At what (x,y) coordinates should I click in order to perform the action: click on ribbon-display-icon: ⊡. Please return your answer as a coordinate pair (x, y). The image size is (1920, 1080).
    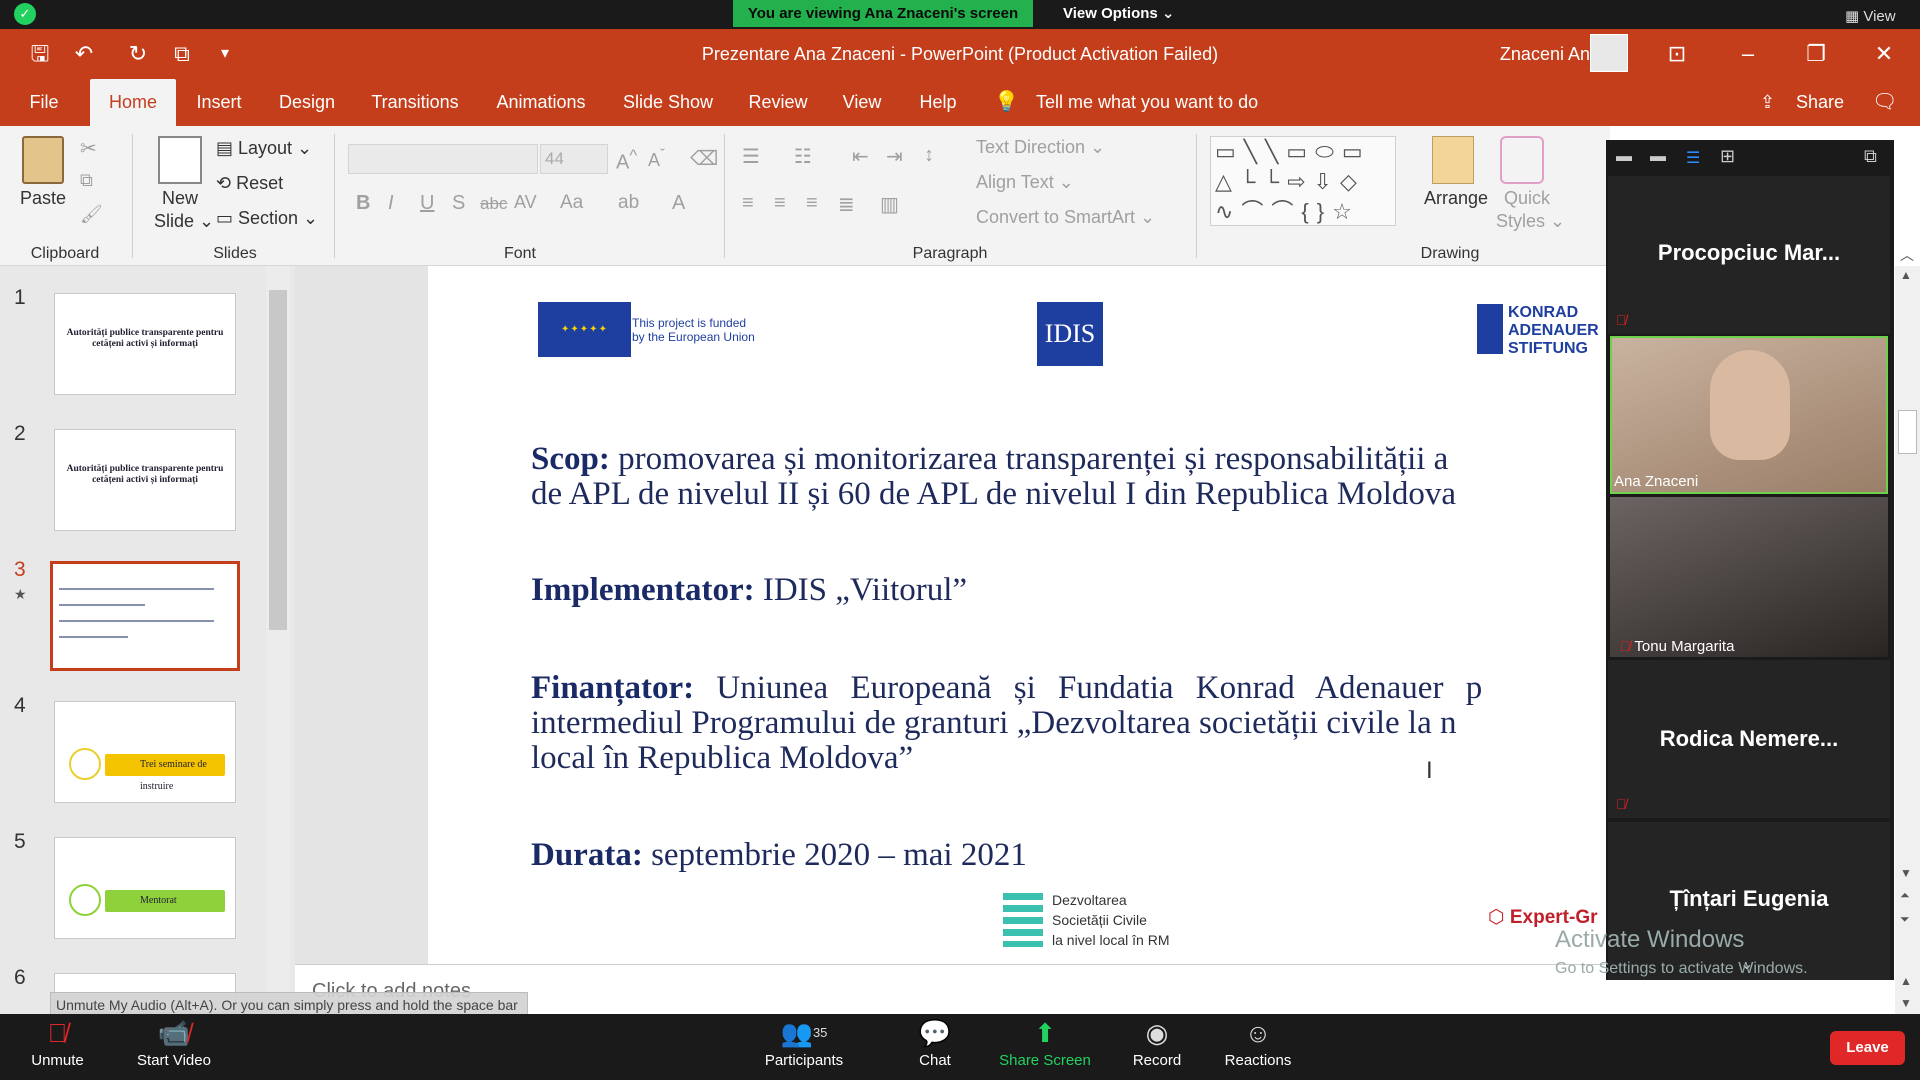
    Looking at the image, I should click on (1677, 54).